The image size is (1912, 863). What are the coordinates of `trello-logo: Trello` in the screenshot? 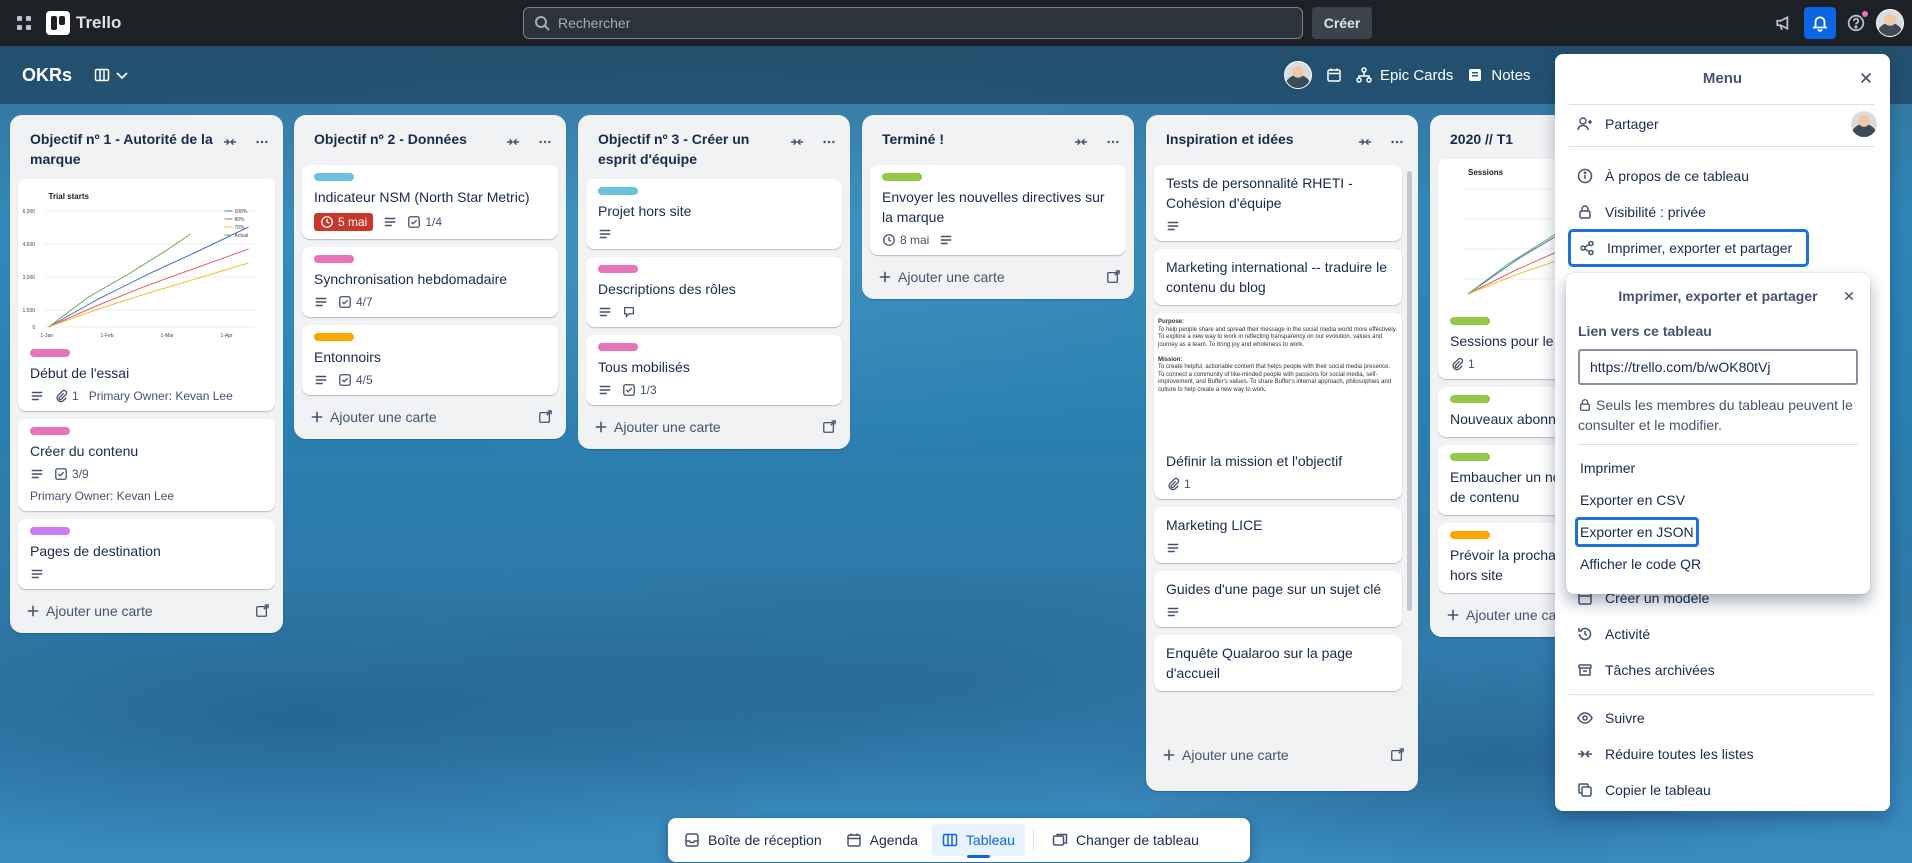 It's located at (83, 23).